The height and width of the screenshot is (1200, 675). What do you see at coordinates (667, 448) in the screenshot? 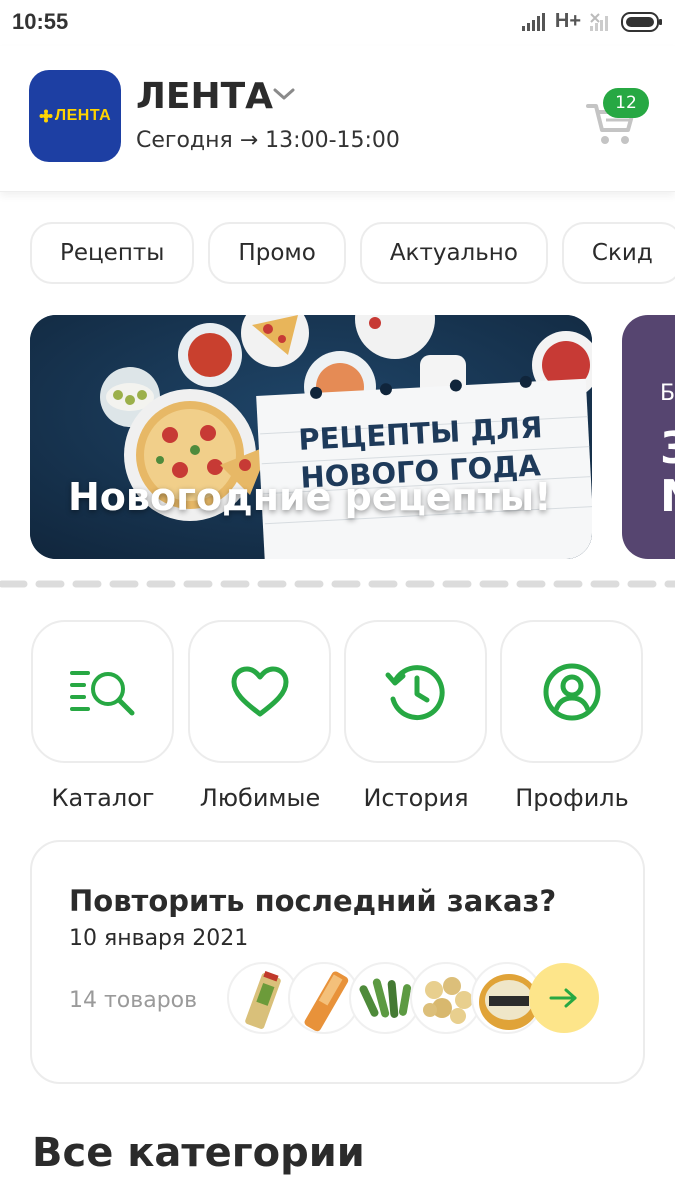
I see `banner-next-big-1: 3` at bounding box center [667, 448].